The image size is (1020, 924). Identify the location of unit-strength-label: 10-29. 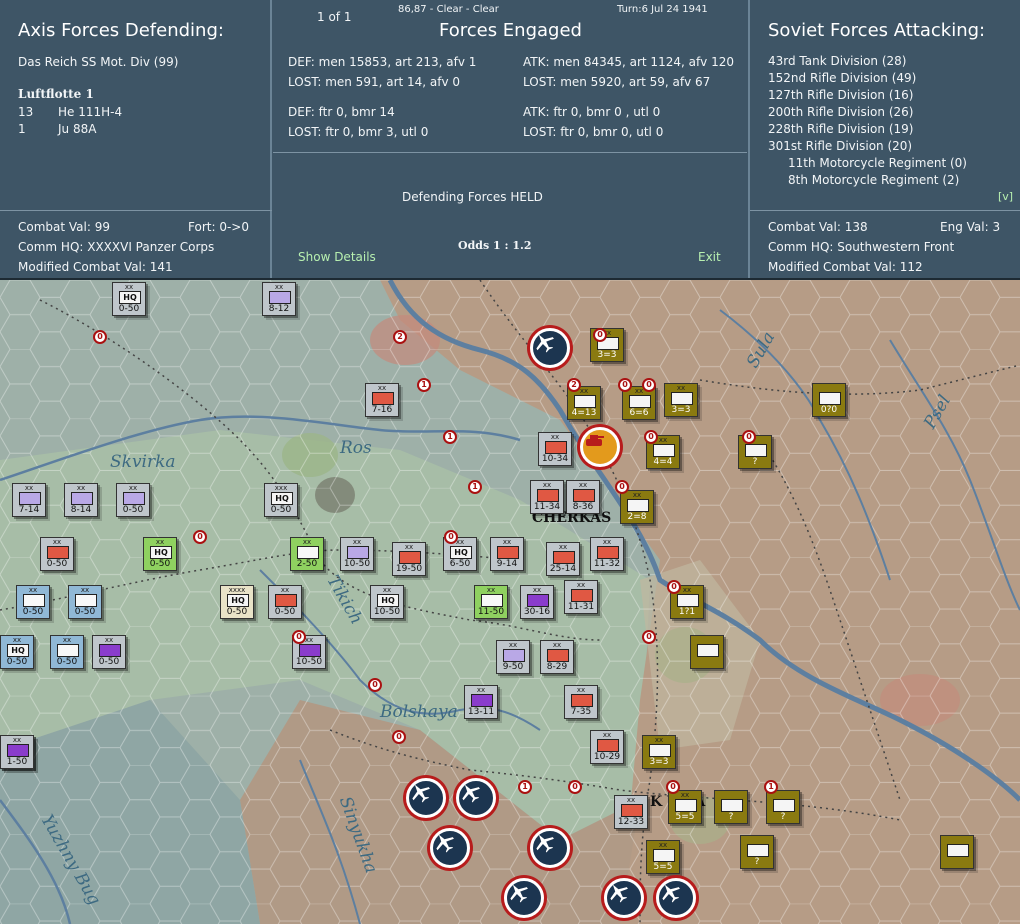
(607, 757).